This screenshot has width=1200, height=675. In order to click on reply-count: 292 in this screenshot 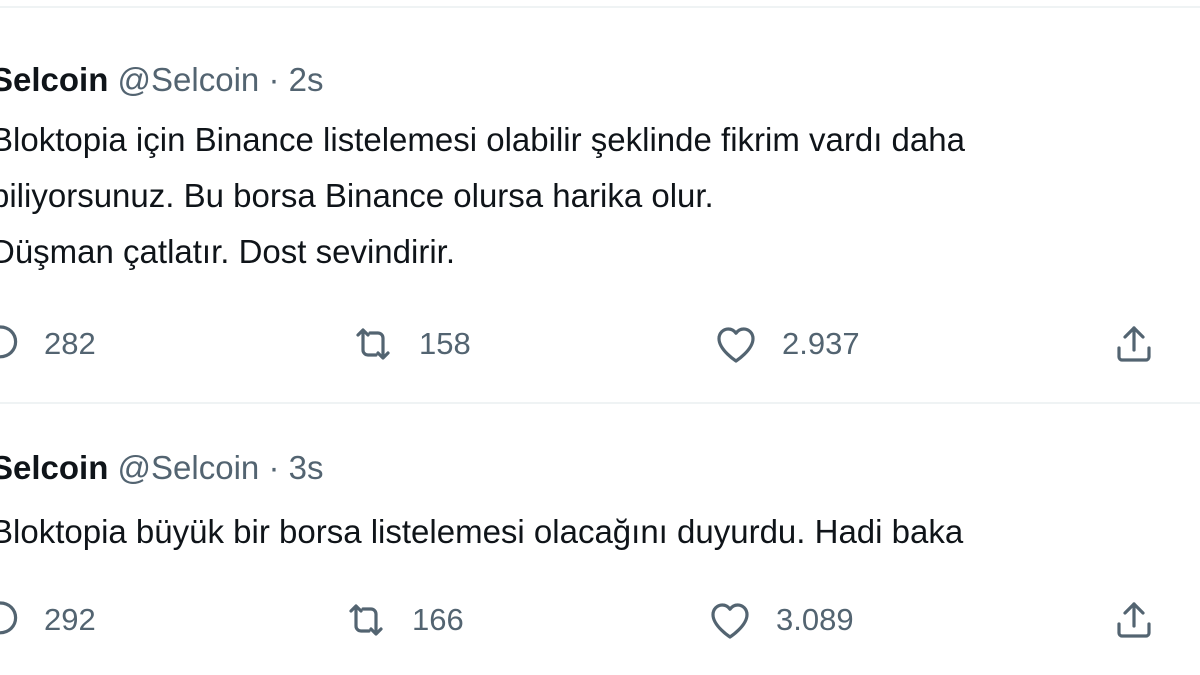, I will do `click(70, 619)`.